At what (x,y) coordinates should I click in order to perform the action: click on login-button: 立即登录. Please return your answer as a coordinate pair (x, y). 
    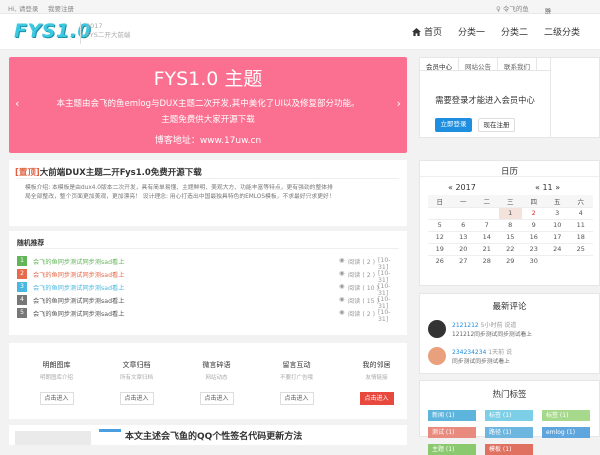
    Looking at the image, I should click on (453, 125).